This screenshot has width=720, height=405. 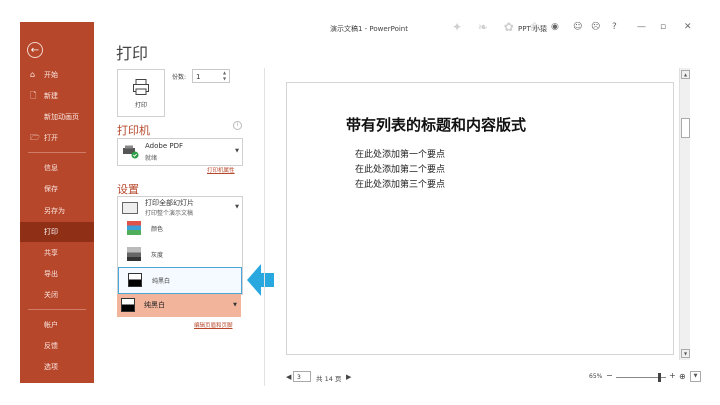 I want to click on sidebar-item-info: 信息, so click(x=57, y=168).